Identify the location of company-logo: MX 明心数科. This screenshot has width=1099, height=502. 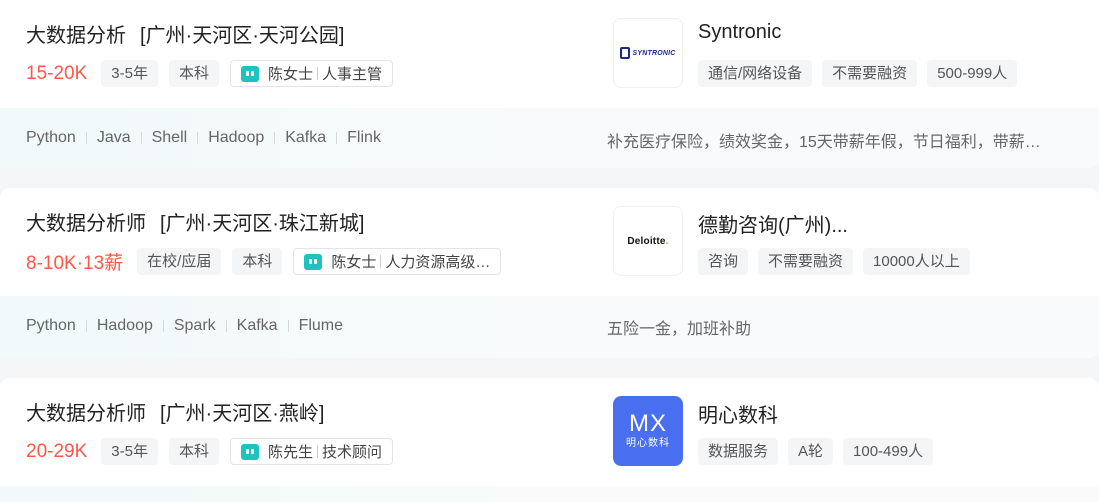
(648, 431).